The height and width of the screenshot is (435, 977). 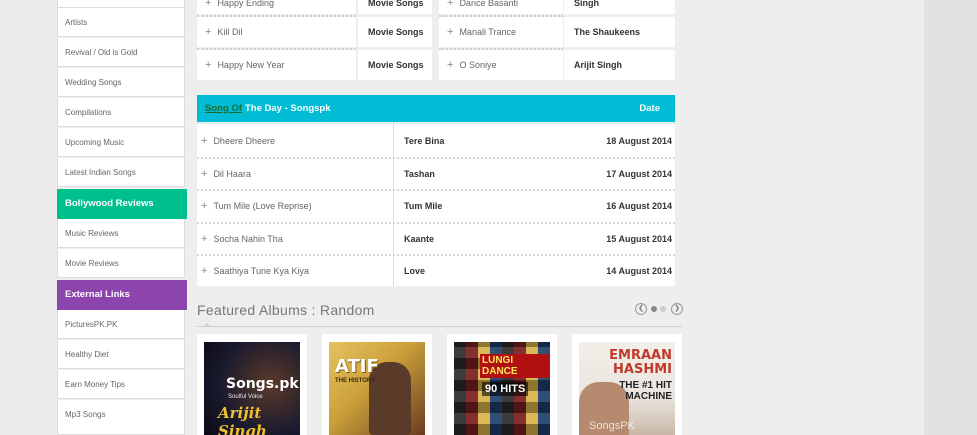 What do you see at coordinates (121, 384) in the screenshot?
I see `sidebar-link-earn-money: Earn Money Tips` at bounding box center [121, 384].